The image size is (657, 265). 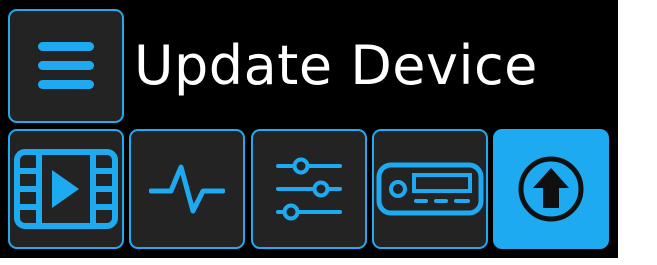 I want to click on video-film-icon, so click(x=66, y=189).